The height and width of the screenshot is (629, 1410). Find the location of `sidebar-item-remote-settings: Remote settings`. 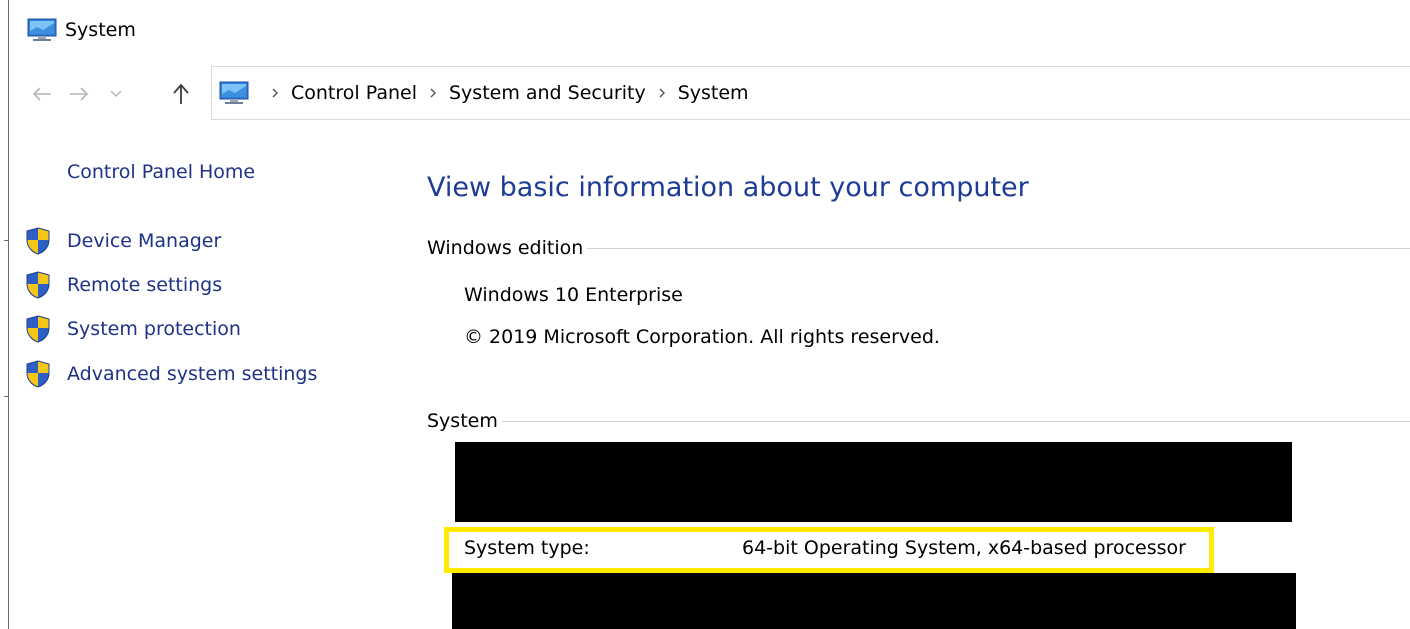

sidebar-item-remote-settings: Remote settings is located at coordinates (123, 285).